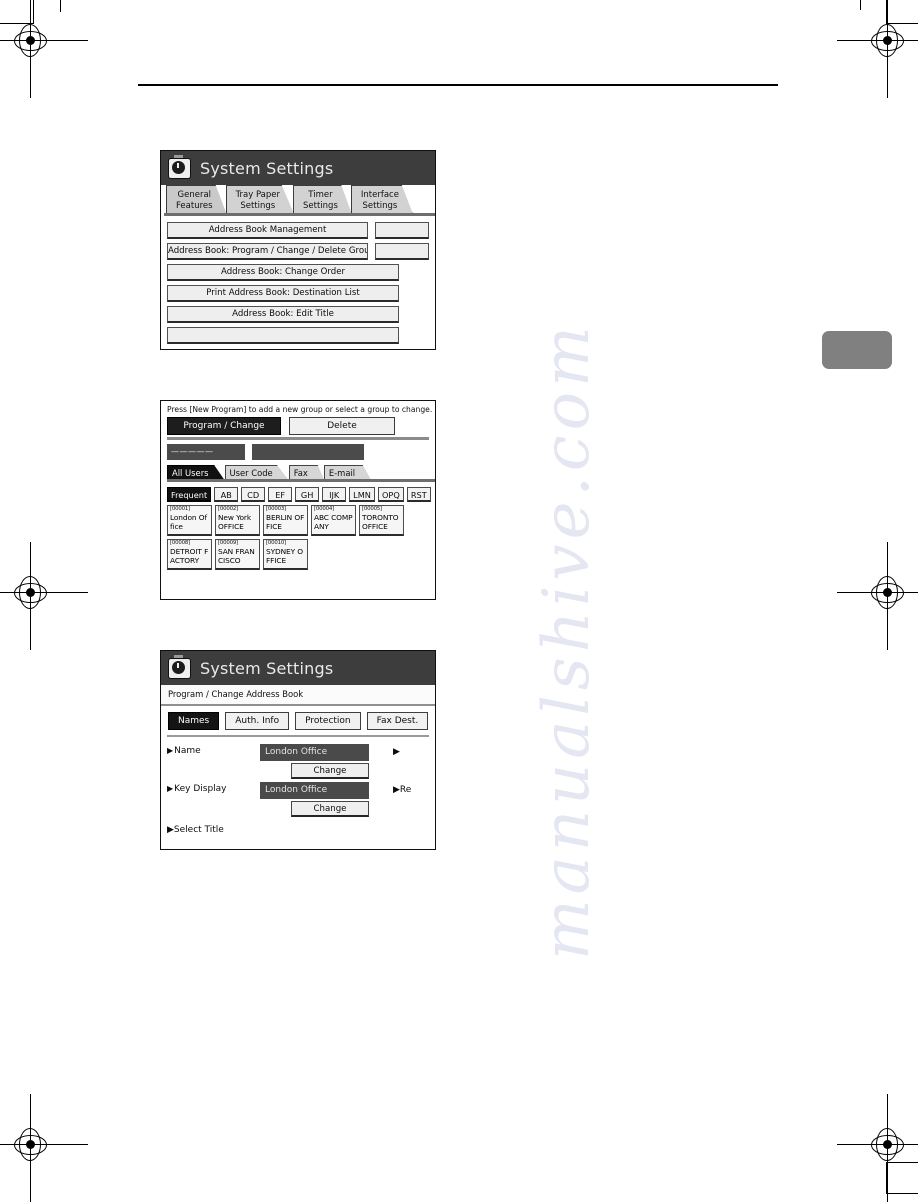 The image size is (918, 1202). What do you see at coordinates (381, 199) in the screenshot?
I see `tab-interface-settings: Interface Settings` at bounding box center [381, 199].